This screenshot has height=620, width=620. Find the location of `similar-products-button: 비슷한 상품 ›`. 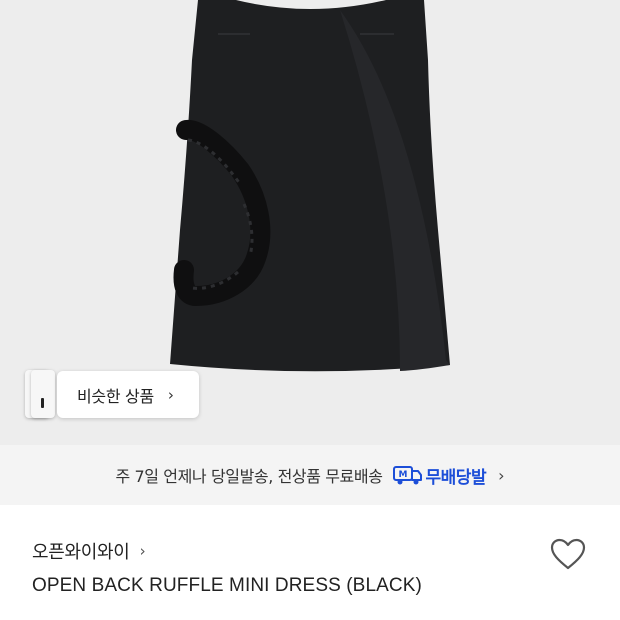

similar-products-button: 비슷한 상품 › is located at coordinates (128, 394).